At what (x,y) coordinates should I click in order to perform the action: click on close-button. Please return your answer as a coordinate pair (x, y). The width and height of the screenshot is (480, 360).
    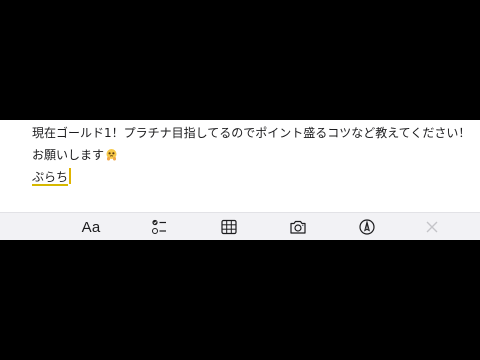
    Looking at the image, I should click on (432, 226).